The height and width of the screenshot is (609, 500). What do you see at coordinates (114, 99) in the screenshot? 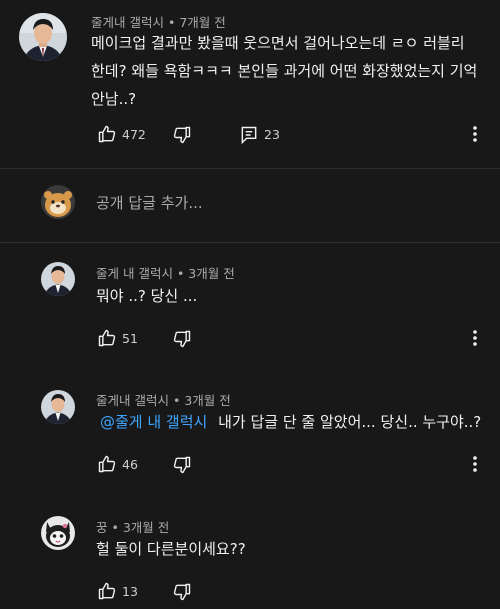
I see `comment-text-line: 안남..?` at bounding box center [114, 99].